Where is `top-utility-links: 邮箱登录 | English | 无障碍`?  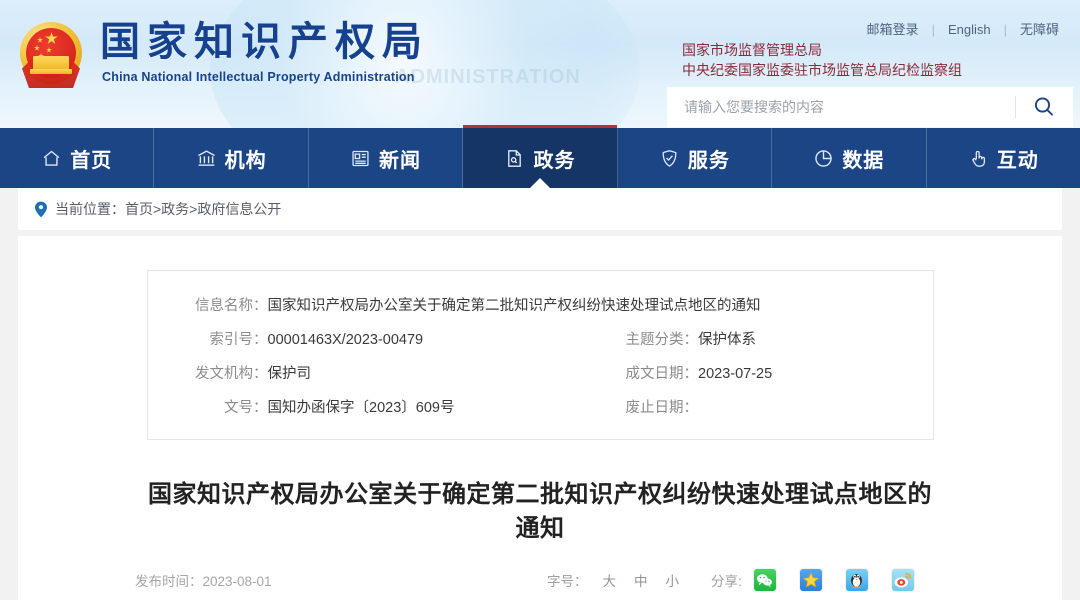
top-utility-links: 邮箱登录 | English | 无障碍 is located at coordinates (963, 28).